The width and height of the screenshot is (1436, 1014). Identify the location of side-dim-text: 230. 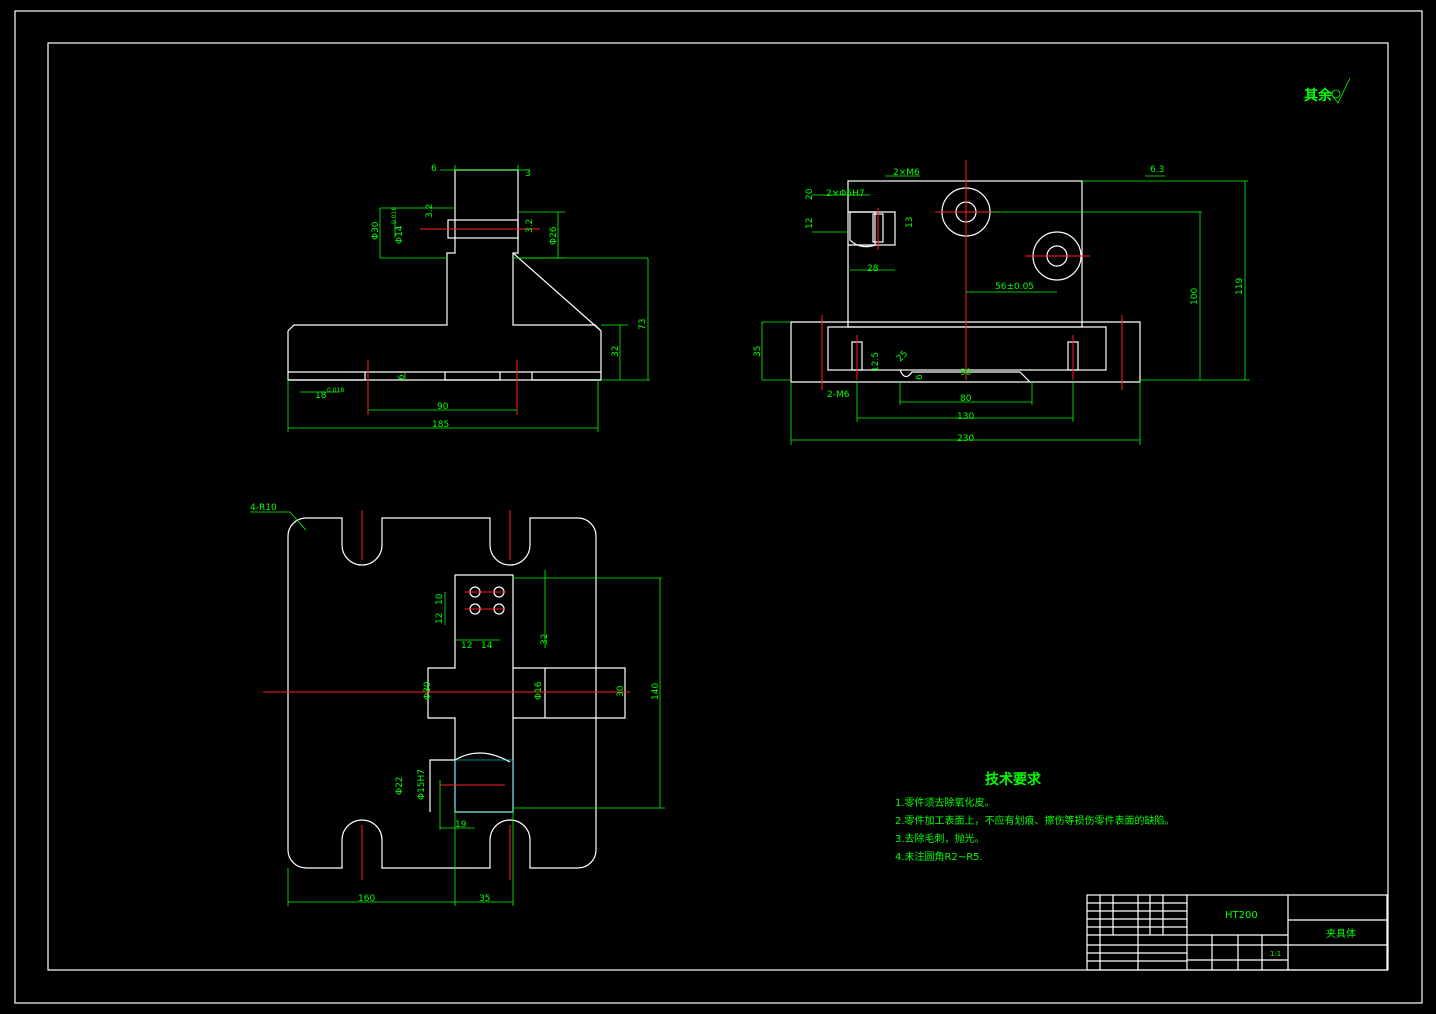
(965, 439).